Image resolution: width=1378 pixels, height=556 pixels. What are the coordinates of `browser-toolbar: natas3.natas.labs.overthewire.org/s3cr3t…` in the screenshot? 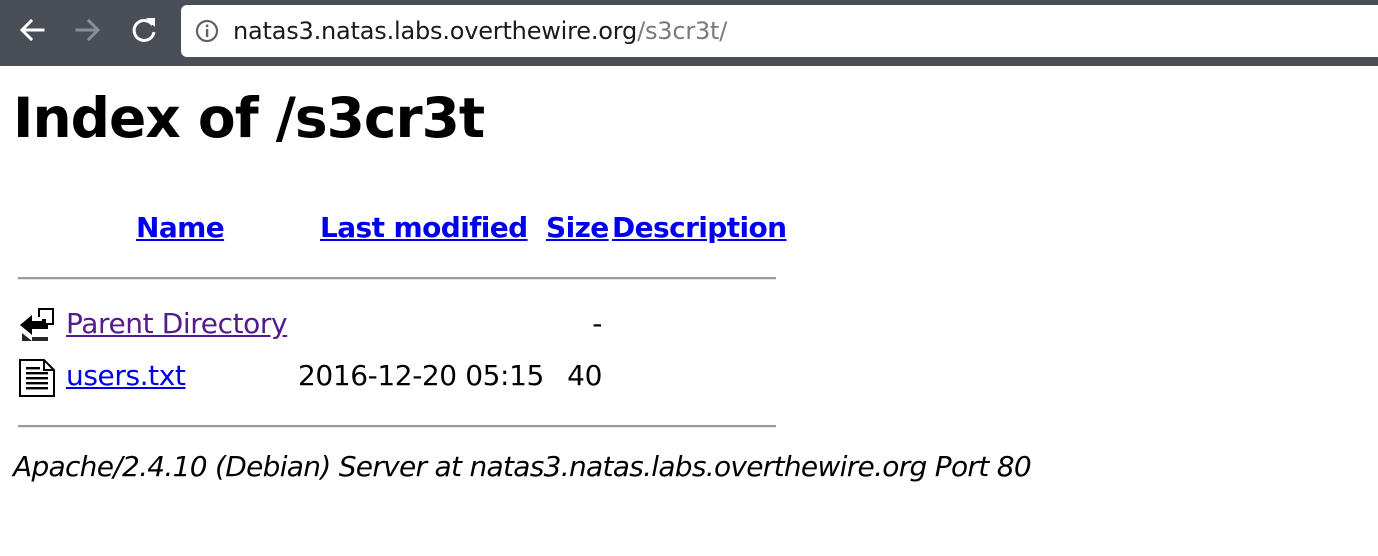 It's located at (689, 33).